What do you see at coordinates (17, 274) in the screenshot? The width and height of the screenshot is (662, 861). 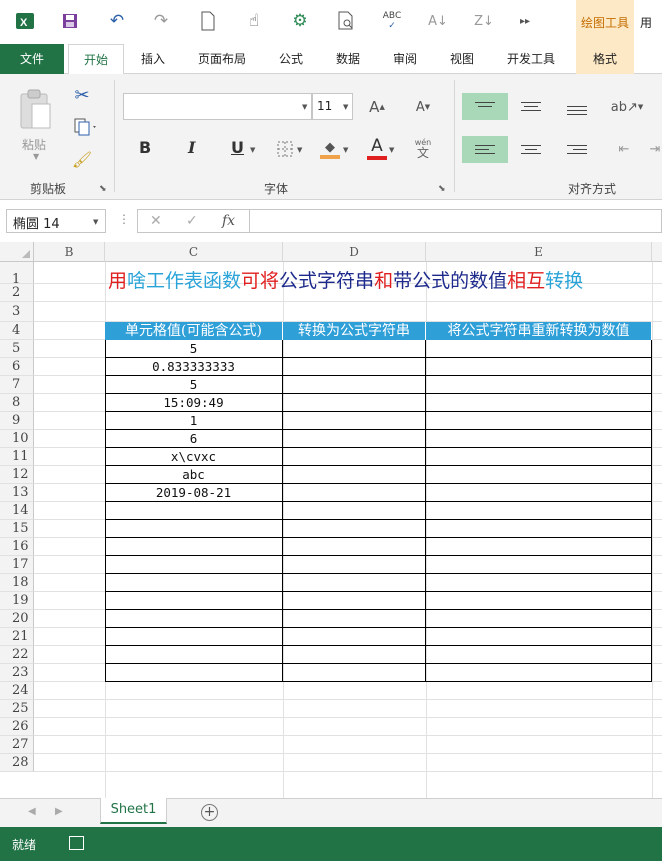 I see `row-header: 1` at bounding box center [17, 274].